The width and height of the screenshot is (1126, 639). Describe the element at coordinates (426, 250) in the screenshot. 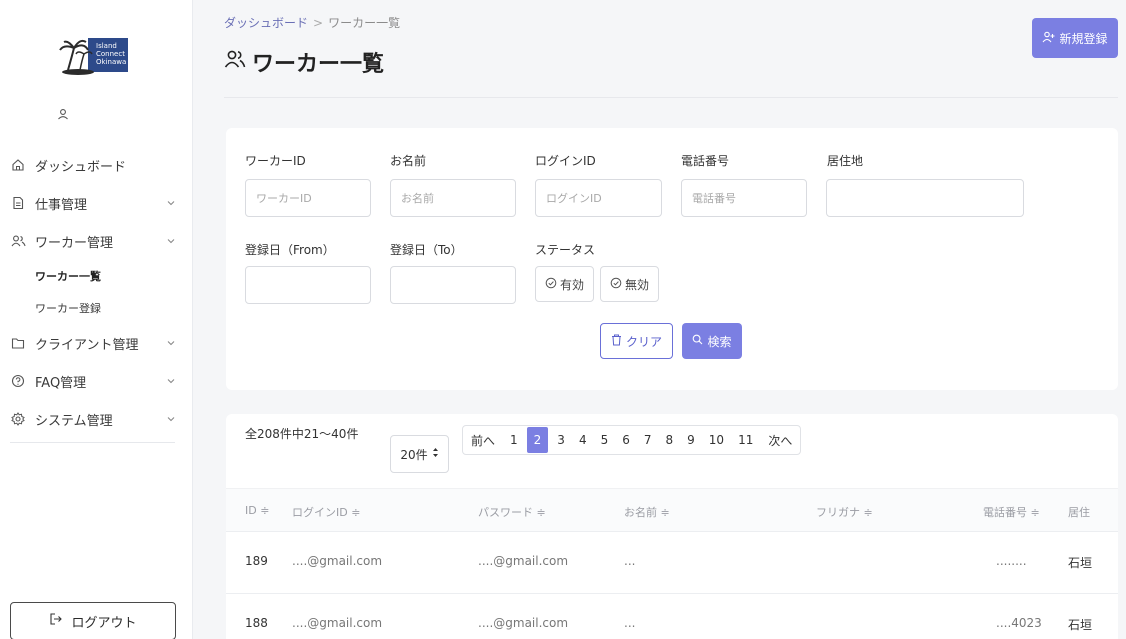

I see `date-to-label: 登録日（To）` at that location.